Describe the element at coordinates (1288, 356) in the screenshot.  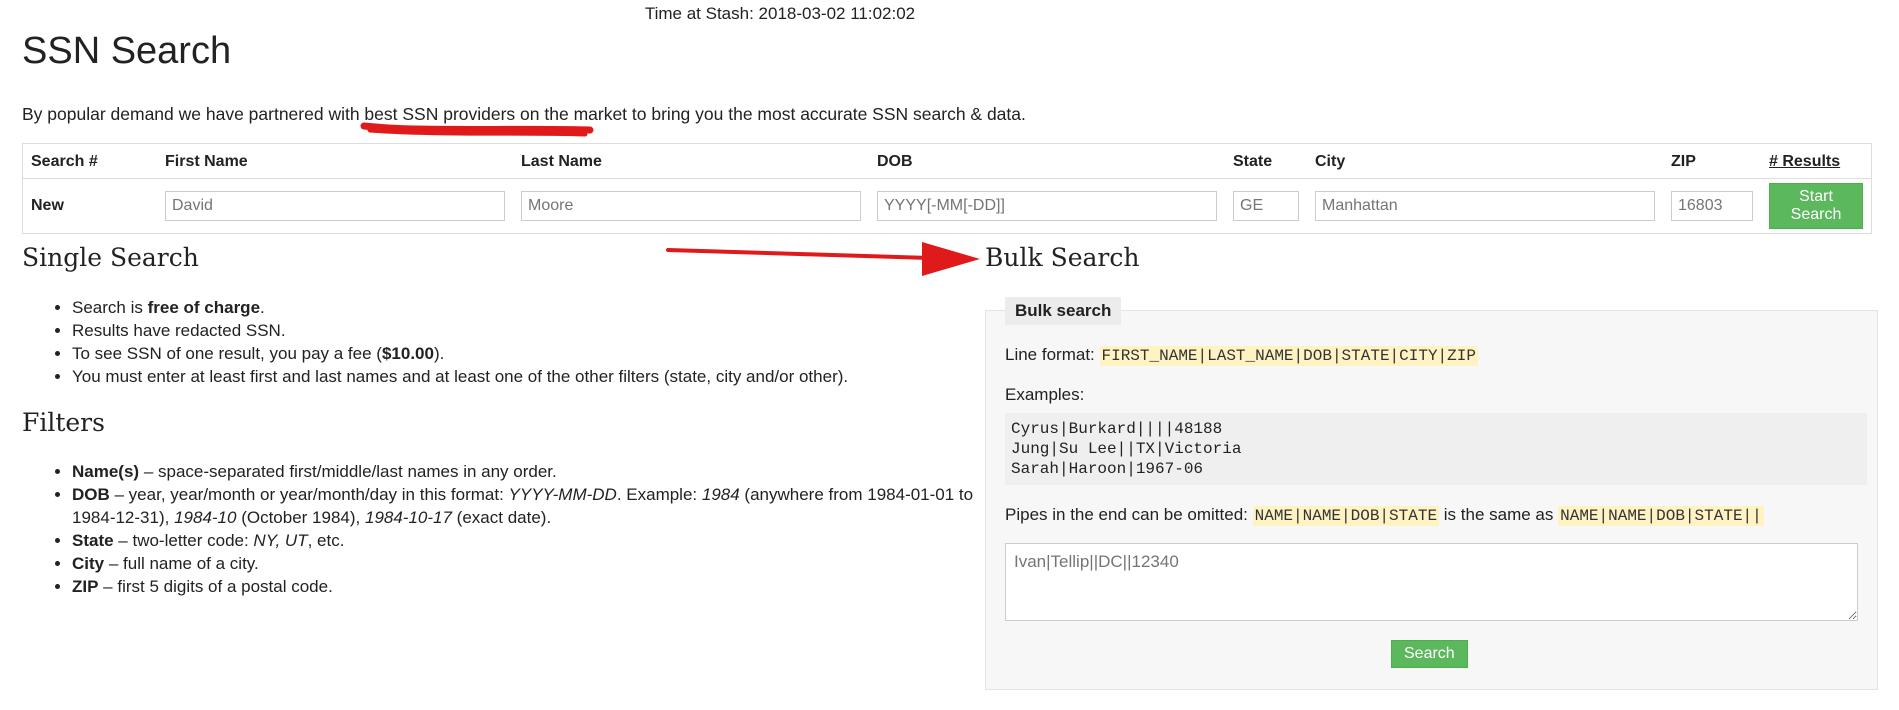
I see `line-format-code: FIRST_NAME|LAST_NAME|DOB|STATE|CITY|ZIP` at that location.